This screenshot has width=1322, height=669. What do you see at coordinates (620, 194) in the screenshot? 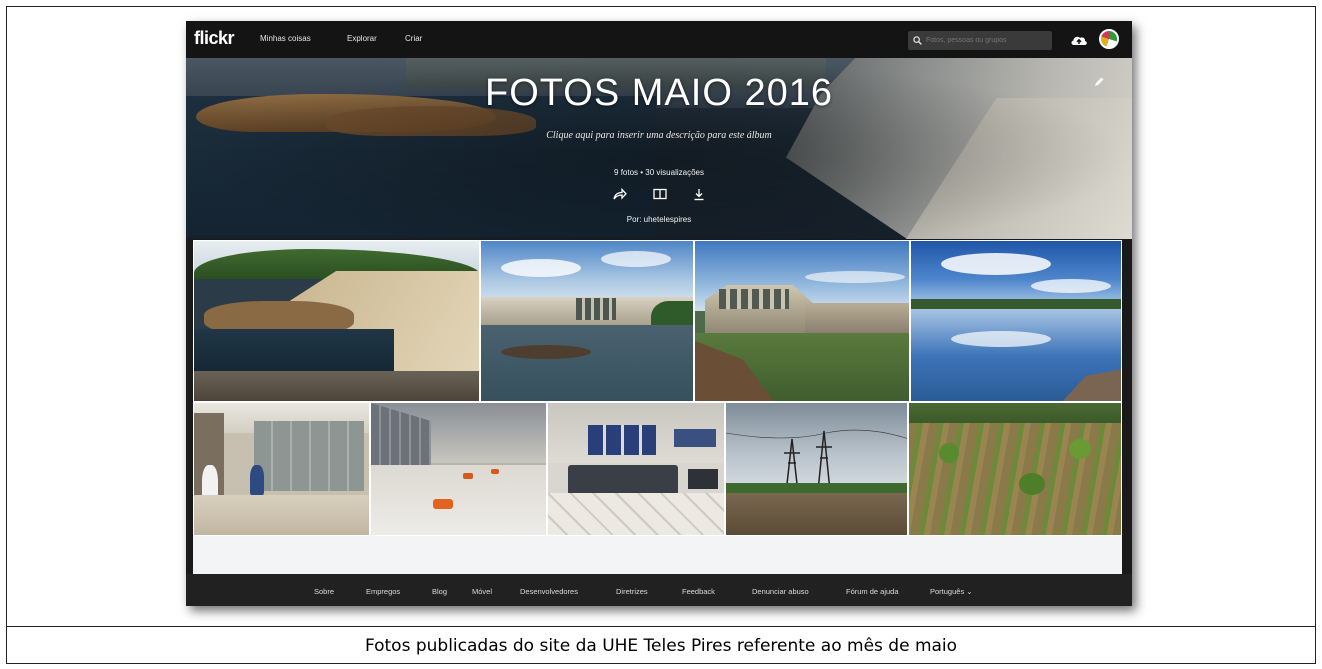
I see `share-icon` at bounding box center [620, 194].